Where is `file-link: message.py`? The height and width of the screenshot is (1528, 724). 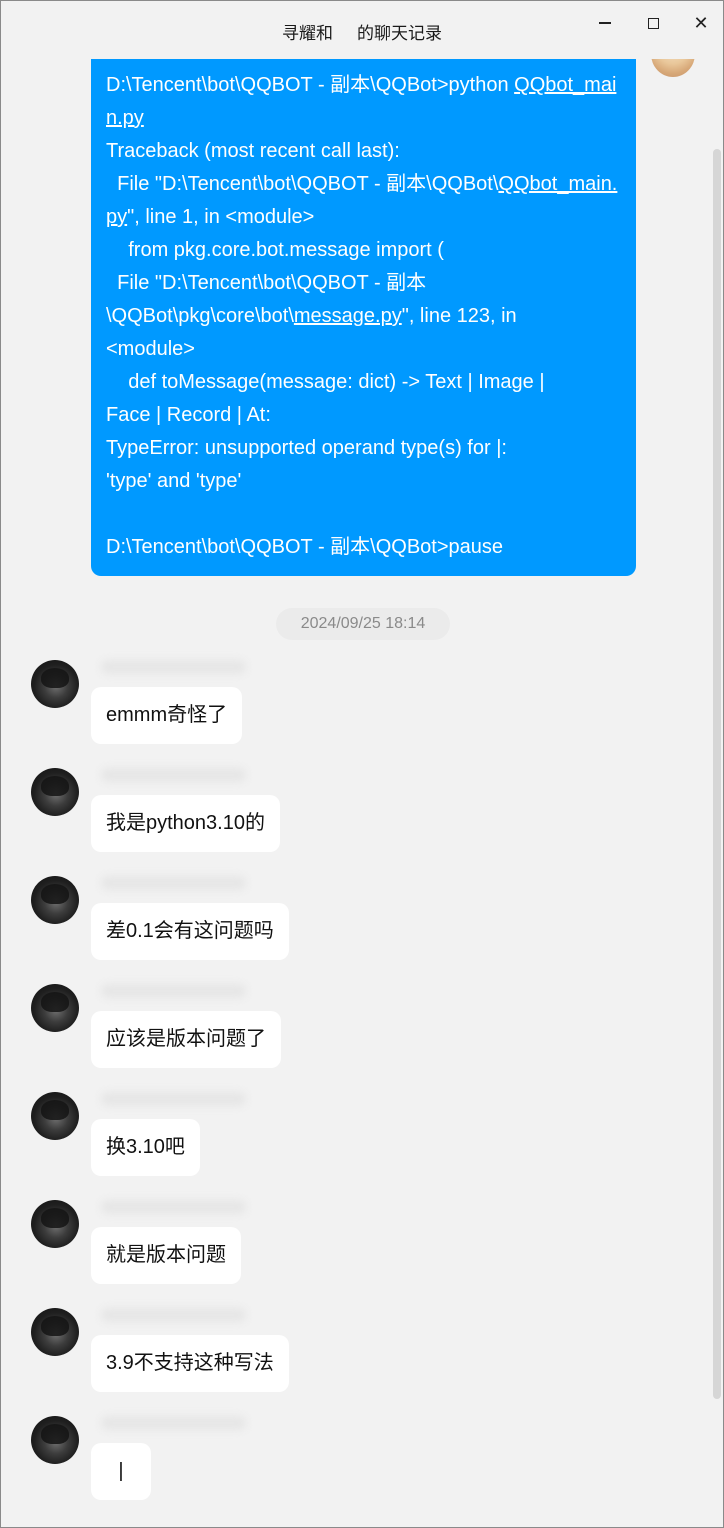 file-link: message.py is located at coordinates (348, 316).